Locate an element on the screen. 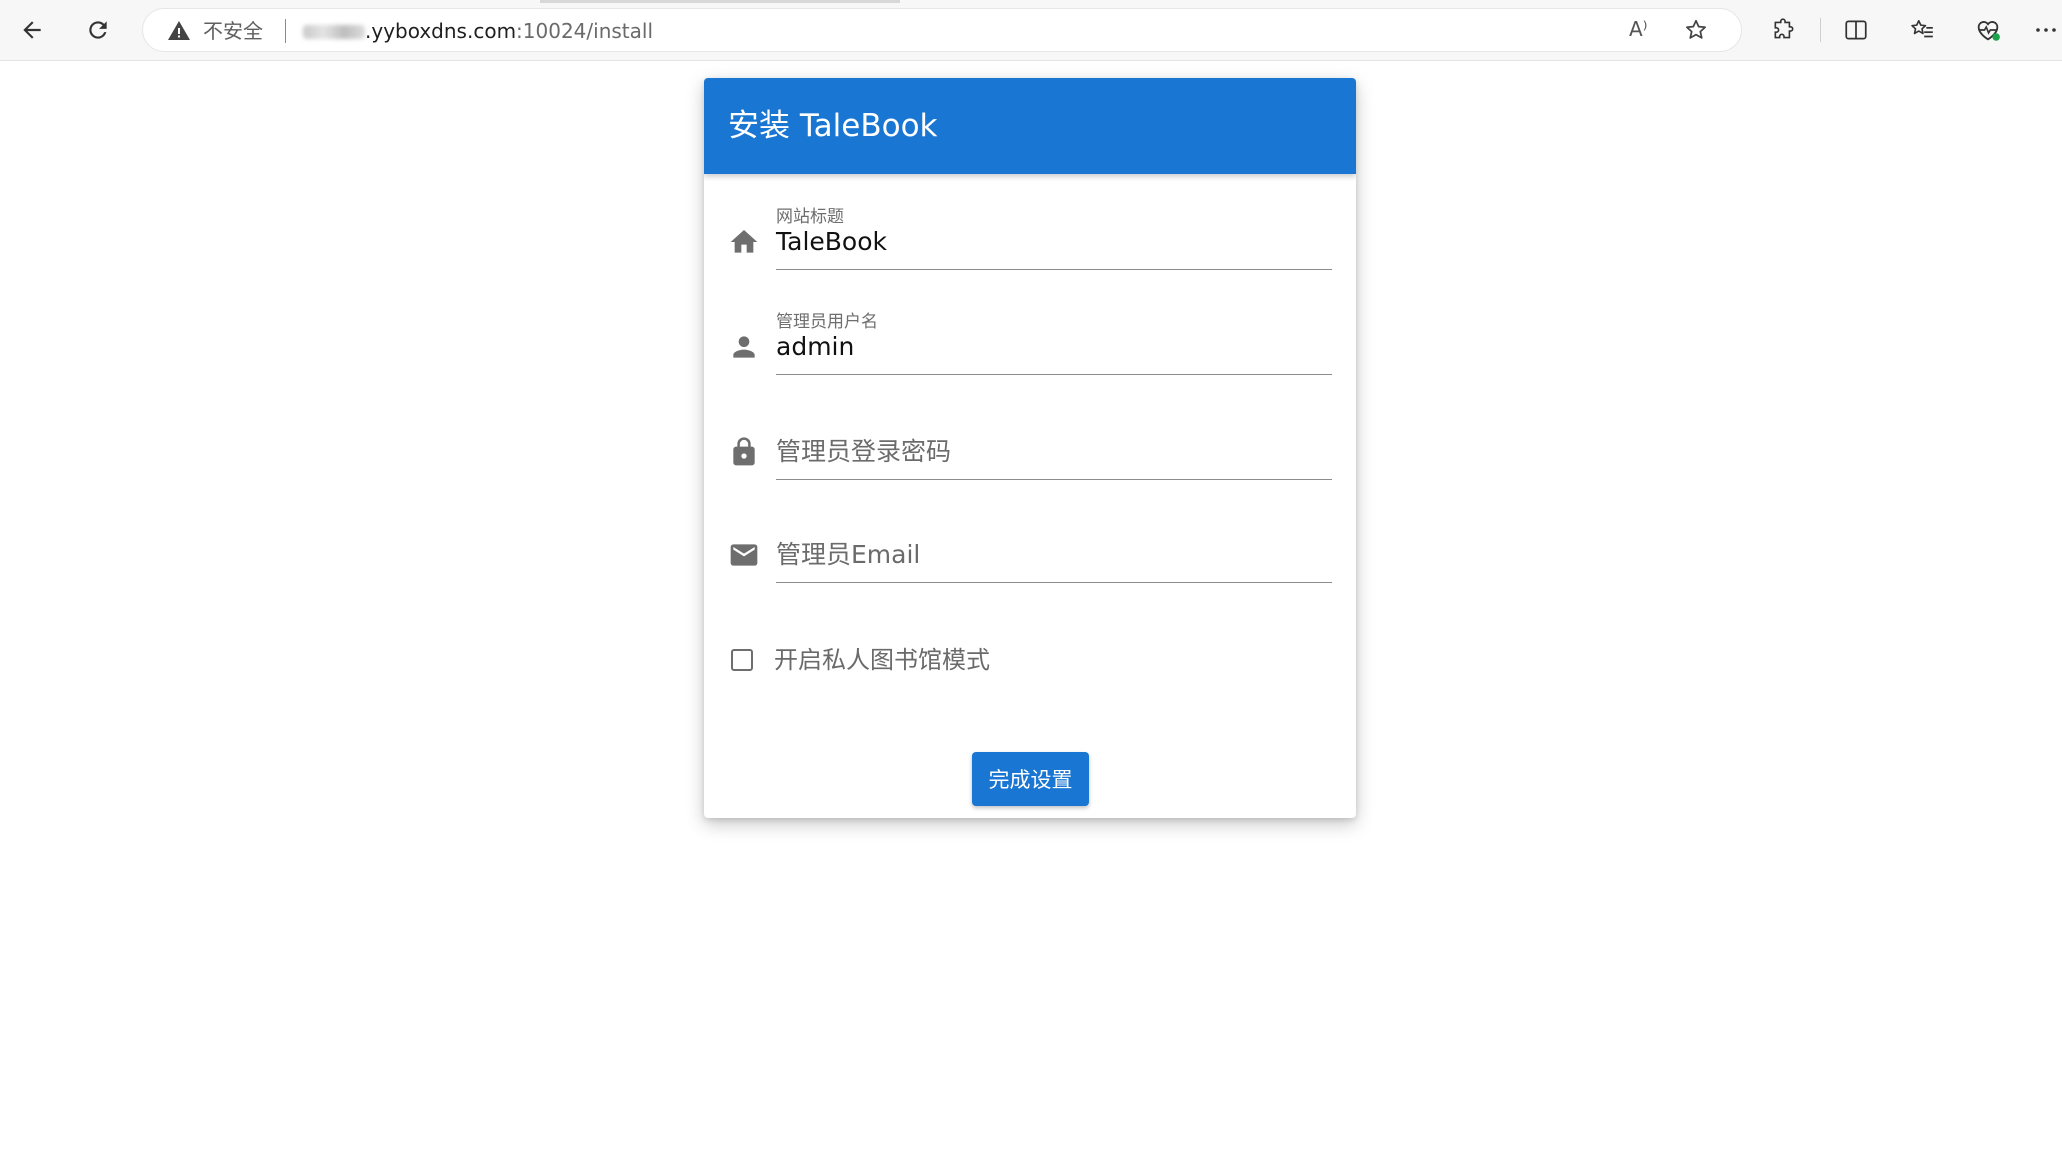 The width and height of the screenshot is (2062, 1171). card-header: 安装 TaleBook is located at coordinates (1030, 126).